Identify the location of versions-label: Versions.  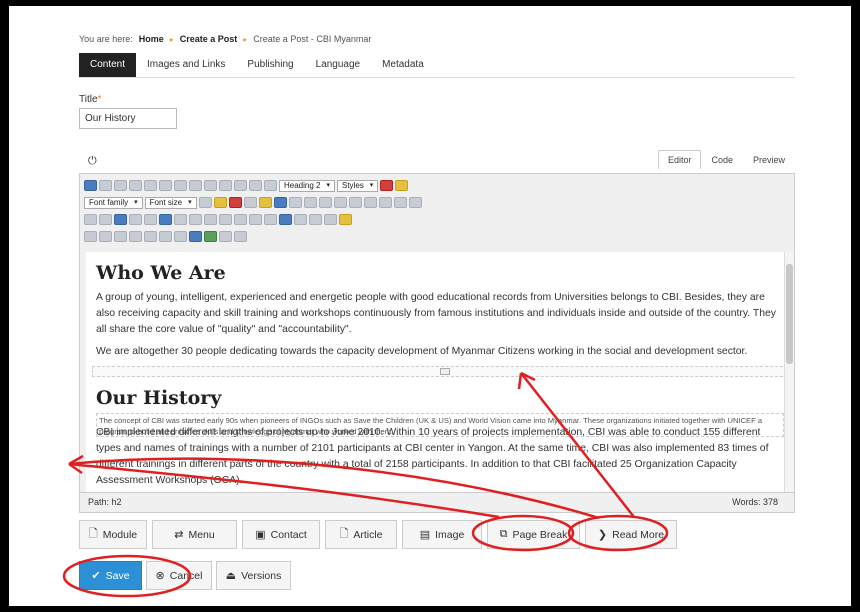
(261, 575).